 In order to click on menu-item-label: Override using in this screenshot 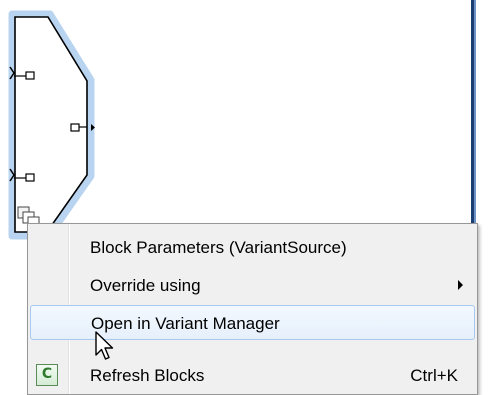, I will do `click(145, 285)`.